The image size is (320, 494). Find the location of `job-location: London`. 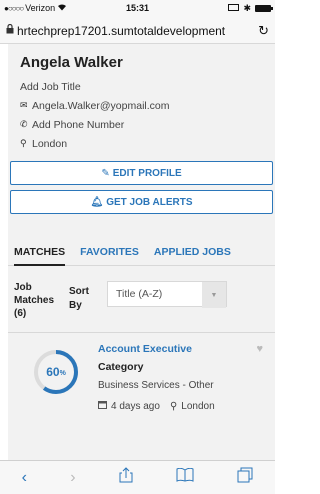

job-location: London is located at coordinates (198, 406).